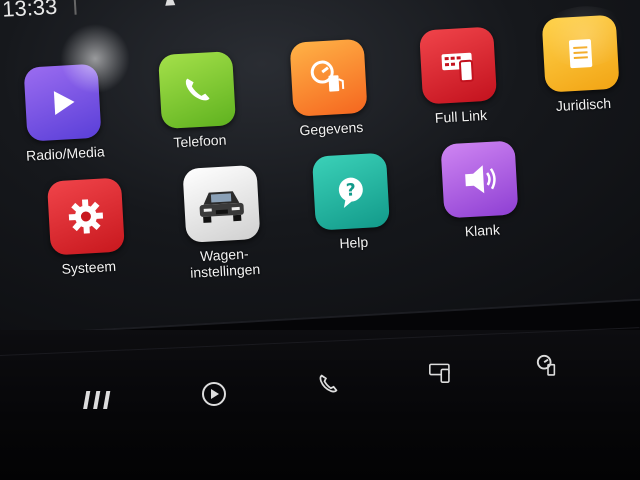 The image size is (640, 480). What do you see at coordinates (580, 53) in the screenshot?
I see `document-icon` at bounding box center [580, 53].